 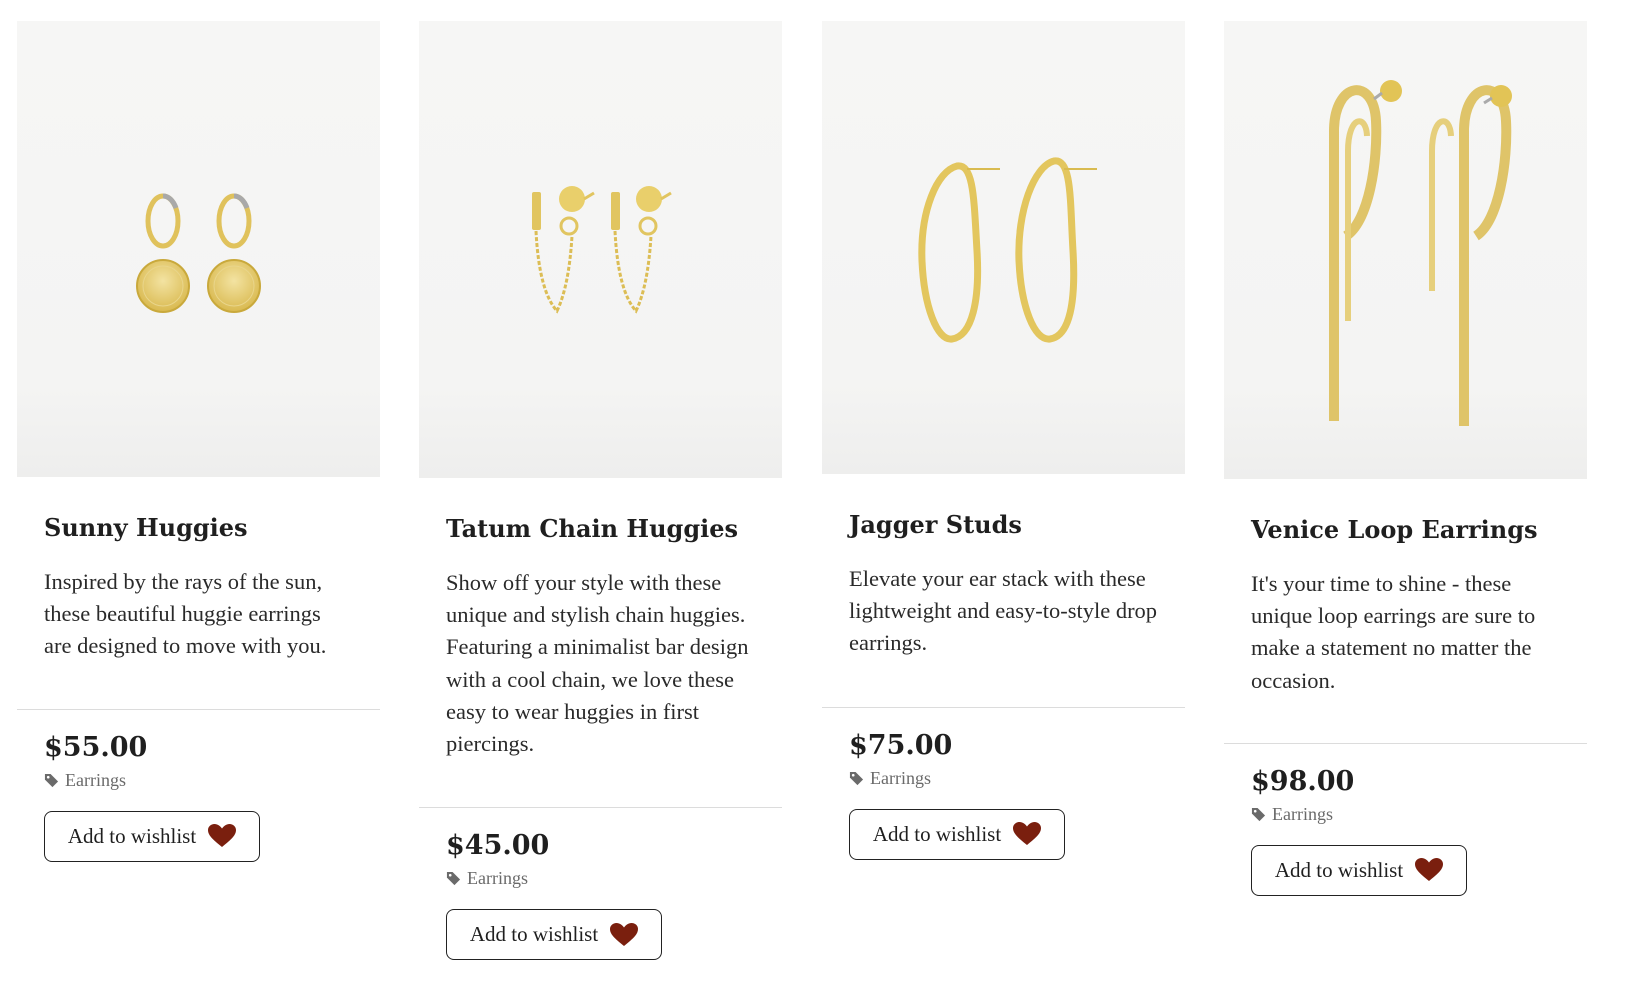 I want to click on product-title: Jagger Studs, so click(x=1003, y=525).